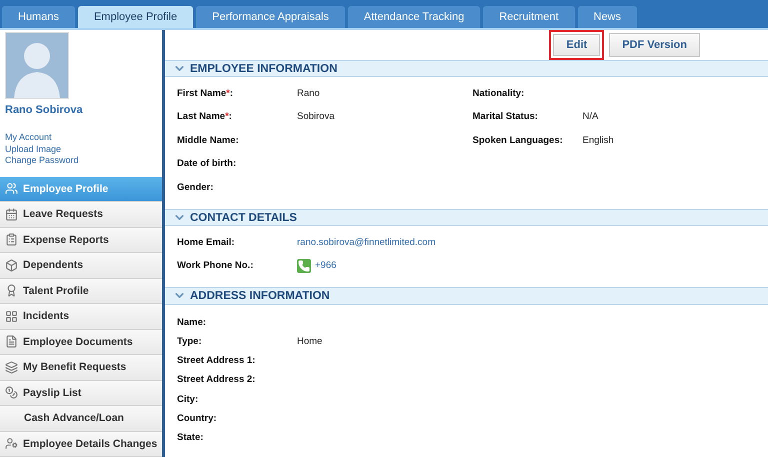 The height and width of the screenshot is (457, 768). Describe the element at coordinates (11, 214) in the screenshot. I see `calendar-icon` at that location.